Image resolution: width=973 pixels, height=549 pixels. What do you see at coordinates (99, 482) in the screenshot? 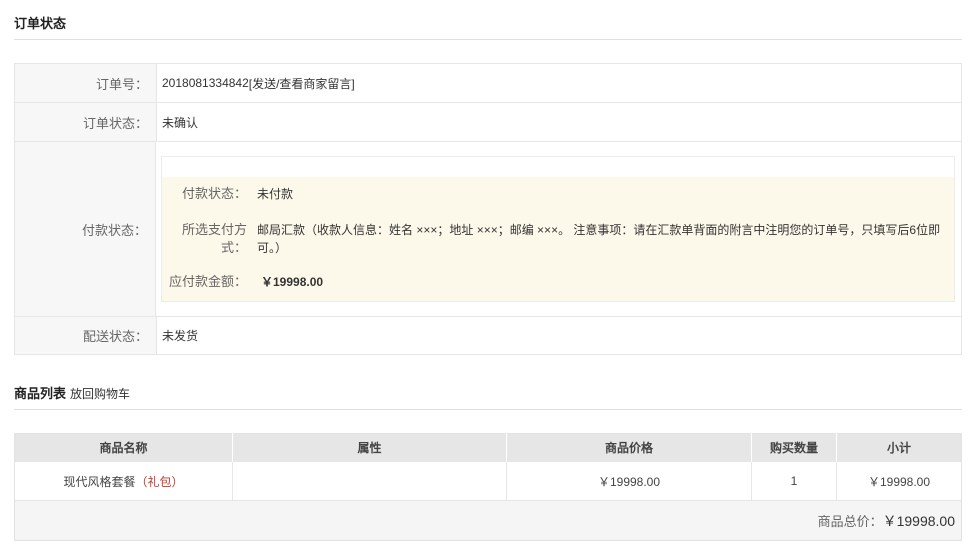
I see `goods-name-link: 现代风格套餐` at bounding box center [99, 482].